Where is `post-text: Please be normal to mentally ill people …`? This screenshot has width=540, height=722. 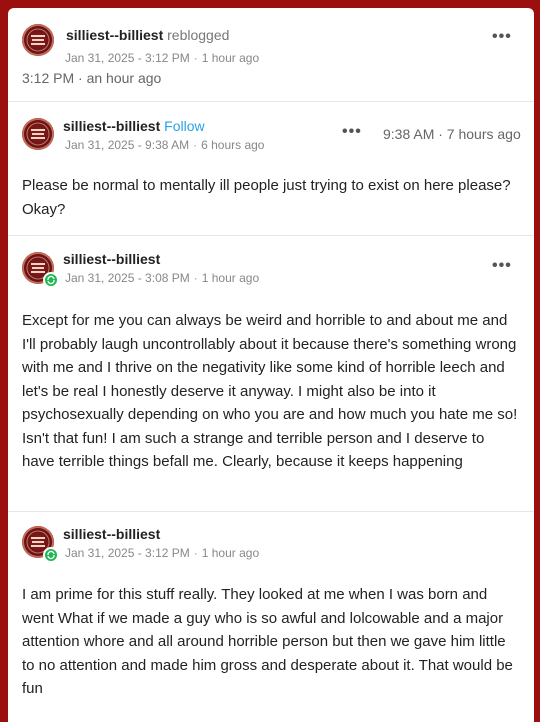 post-text: Please be normal to mentally ill people … is located at coordinates (266, 197).